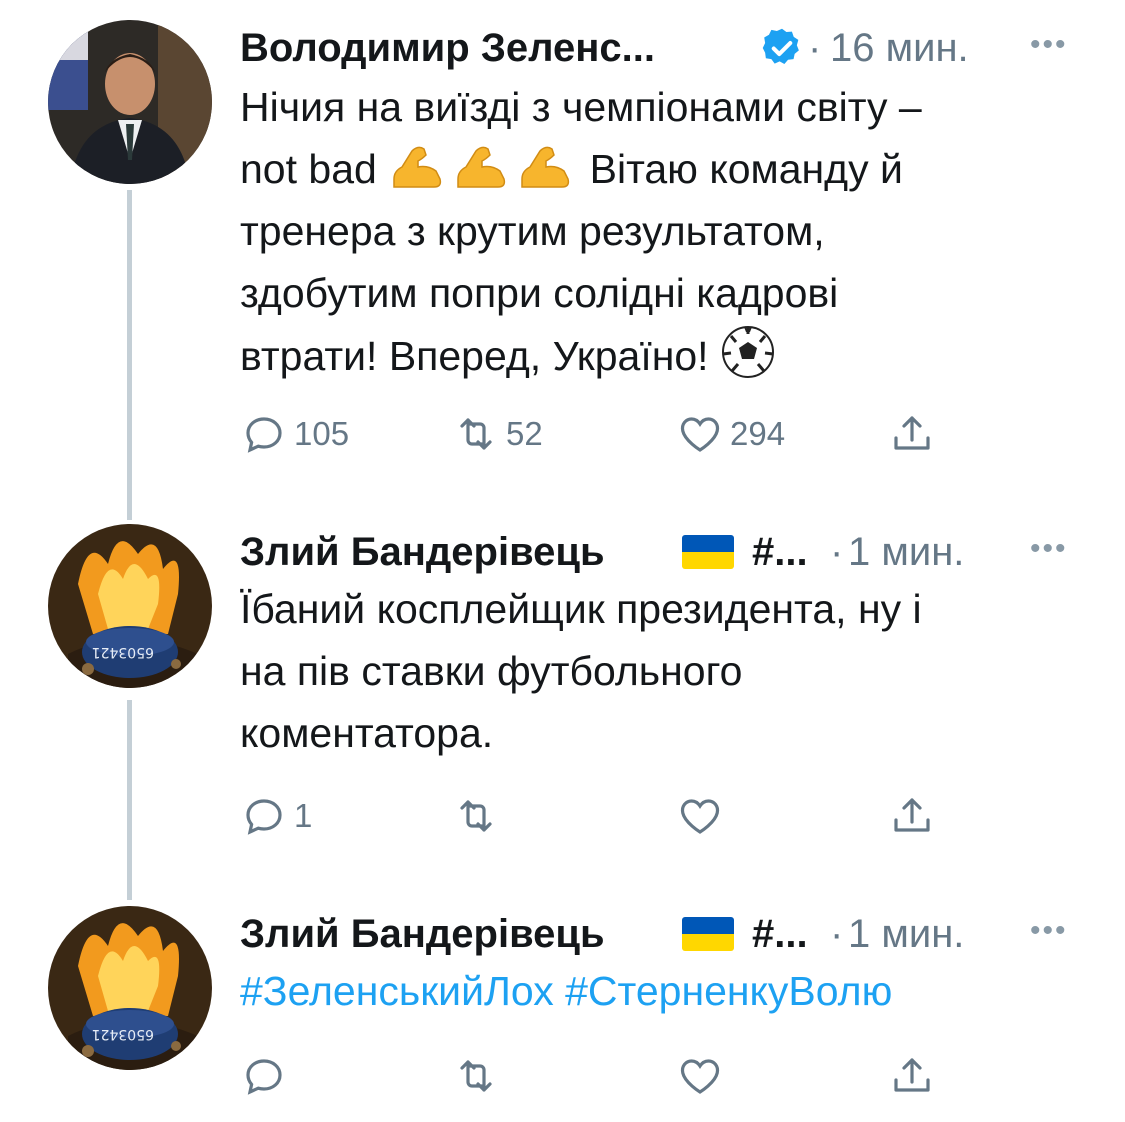 The image size is (1125, 1122). Describe the element at coordinates (488, 169) in the screenshot. I see `flexed-biceps-emoji` at that location.